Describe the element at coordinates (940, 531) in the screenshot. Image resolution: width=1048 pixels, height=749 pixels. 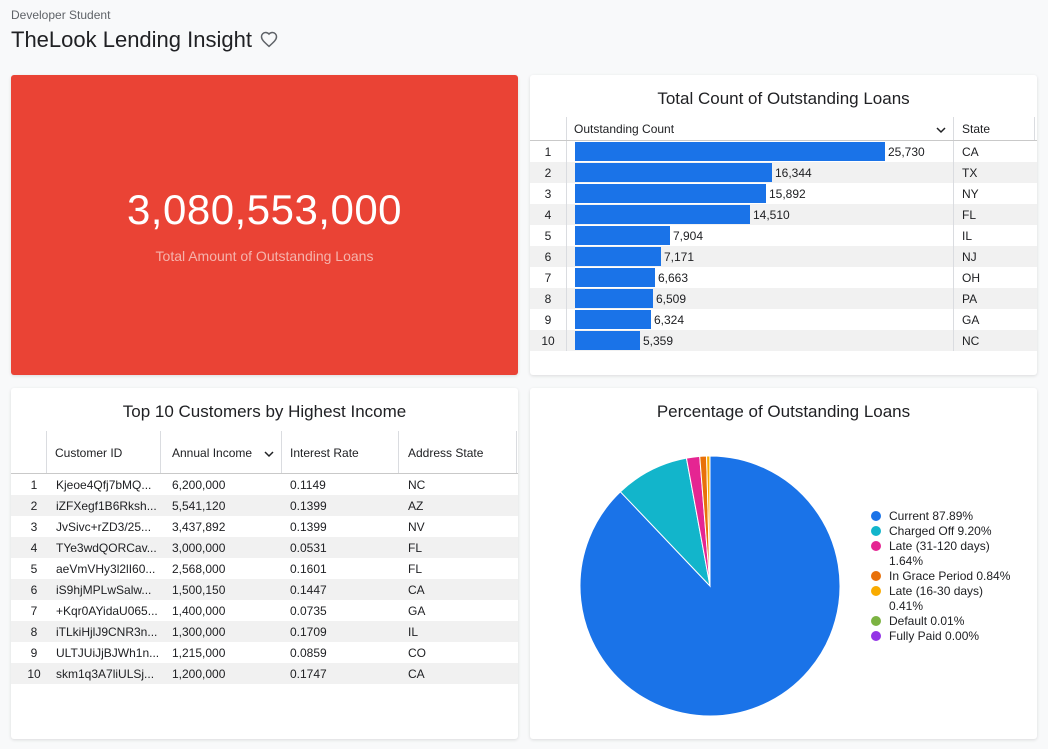
I see `legend-label: Charged Off 9.20%` at that location.